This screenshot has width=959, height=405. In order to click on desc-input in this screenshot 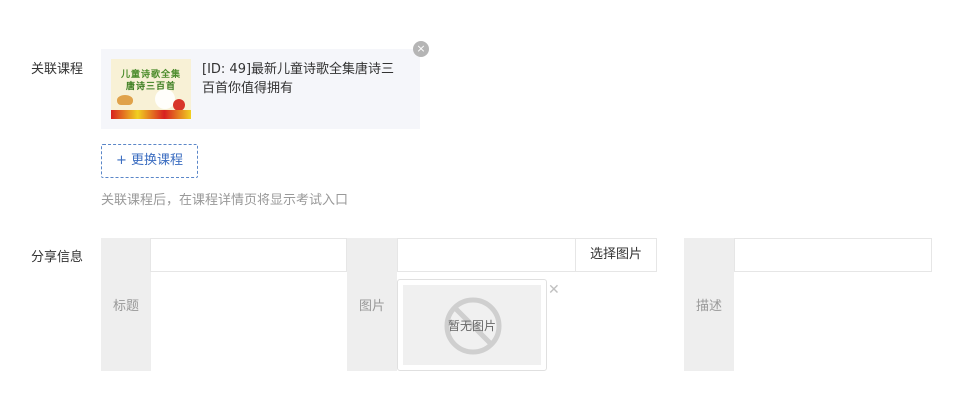, I will do `click(833, 255)`.